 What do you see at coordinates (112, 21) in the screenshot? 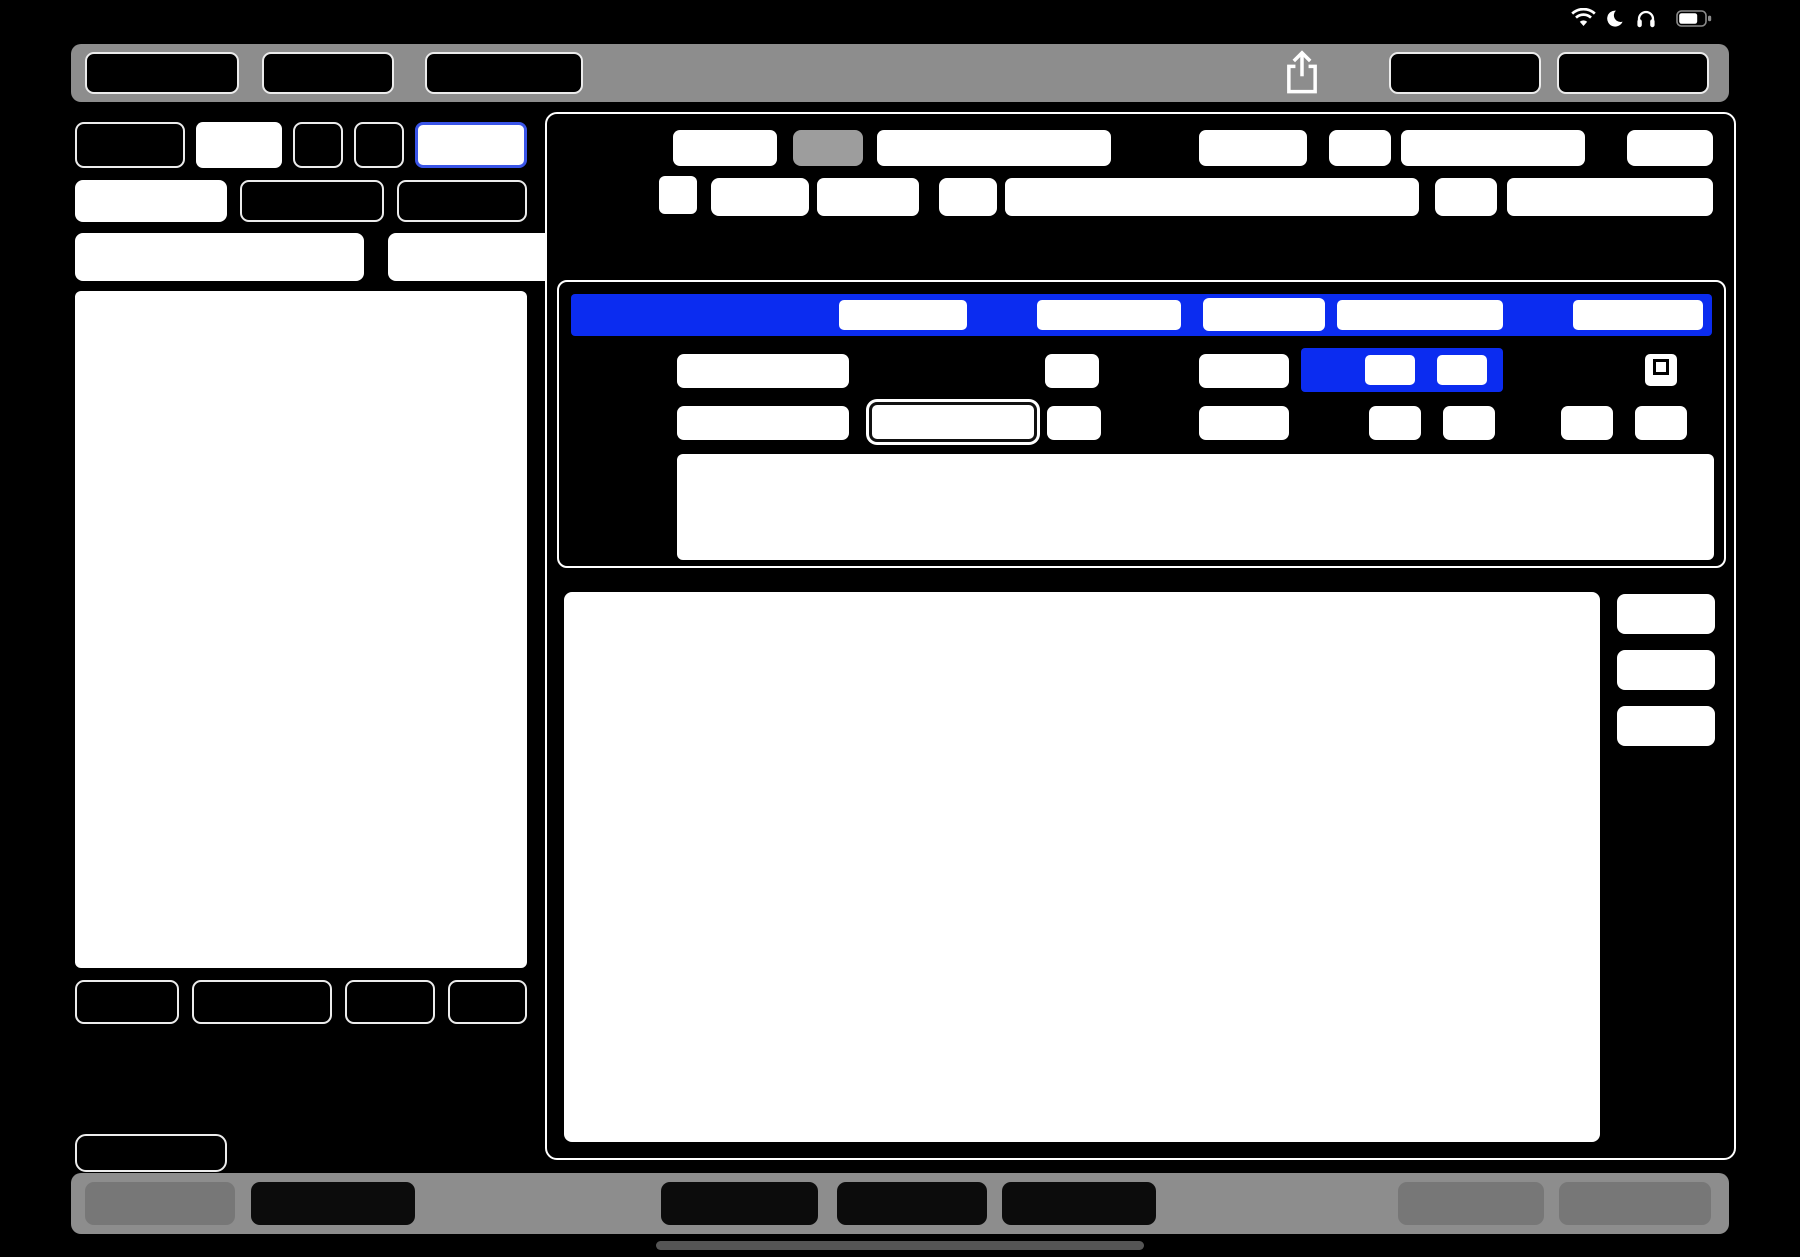
I see `status-clock` at bounding box center [112, 21].